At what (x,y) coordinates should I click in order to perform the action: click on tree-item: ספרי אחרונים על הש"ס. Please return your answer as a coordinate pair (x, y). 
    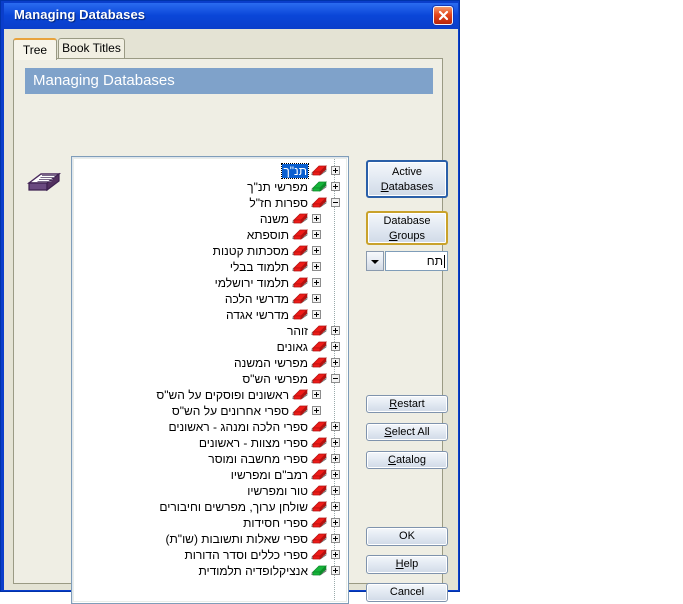
    Looking at the image, I should click on (210, 411).